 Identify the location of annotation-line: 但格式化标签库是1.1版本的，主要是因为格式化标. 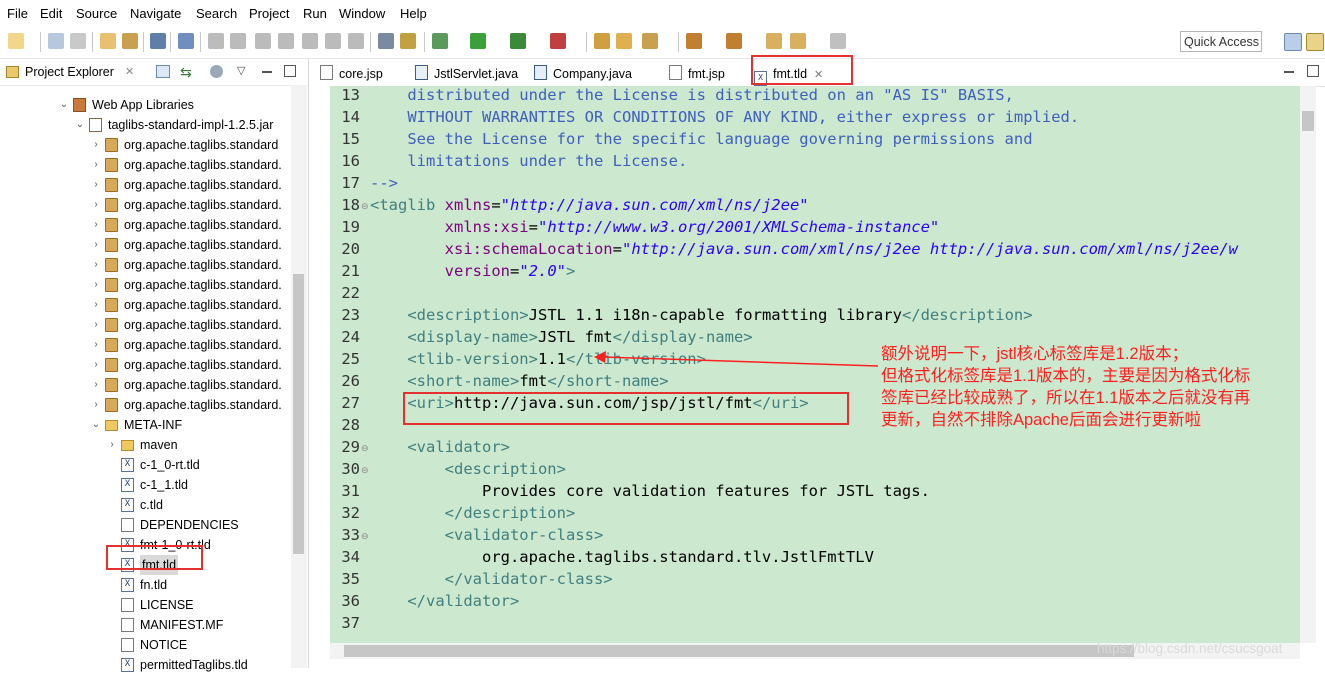
(1066, 376).